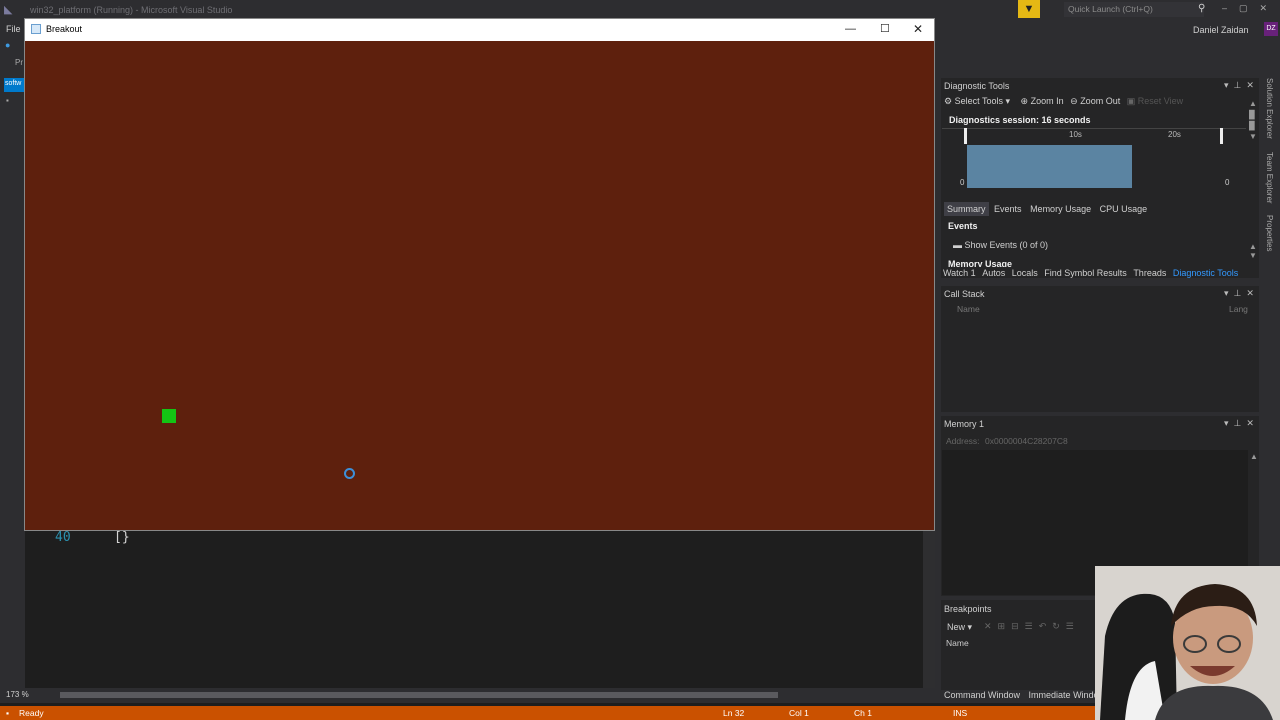 The width and height of the screenshot is (1280, 720). What do you see at coordinates (1253, 251) in the screenshot?
I see `summary-scrollbar: ▲ ▼` at bounding box center [1253, 251].